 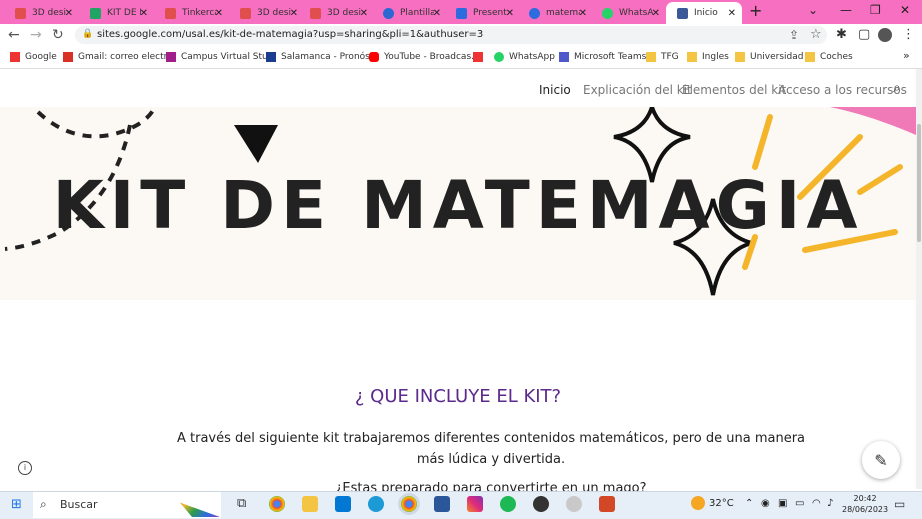 I want to click on whatsapp-icon, so click(x=607, y=13).